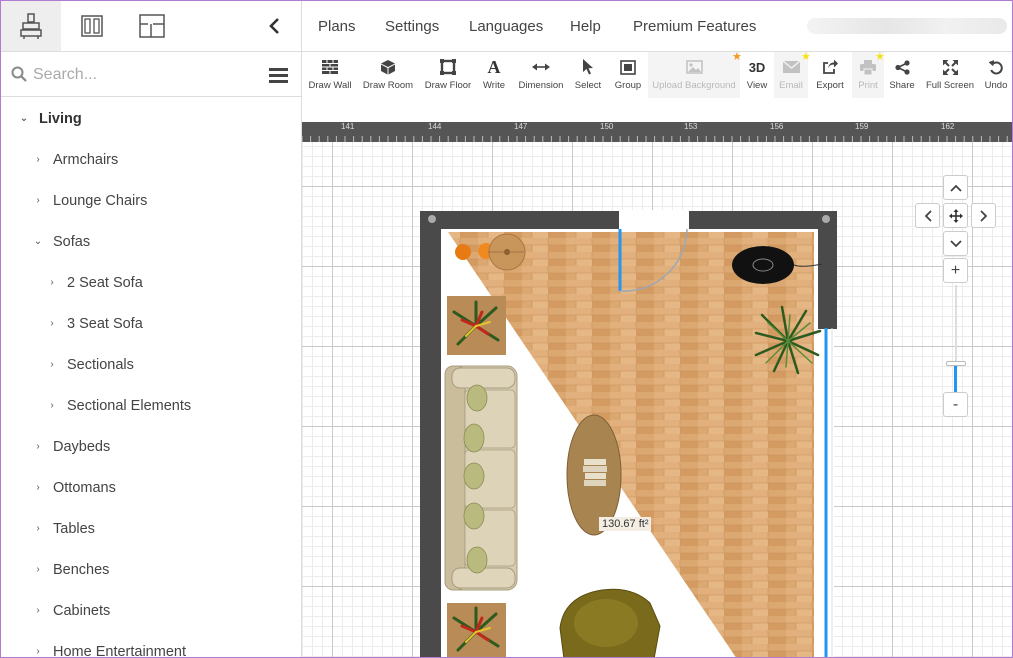  Describe the element at coordinates (868, 75) in the screenshot. I see `print-button: ★ Print` at that location.